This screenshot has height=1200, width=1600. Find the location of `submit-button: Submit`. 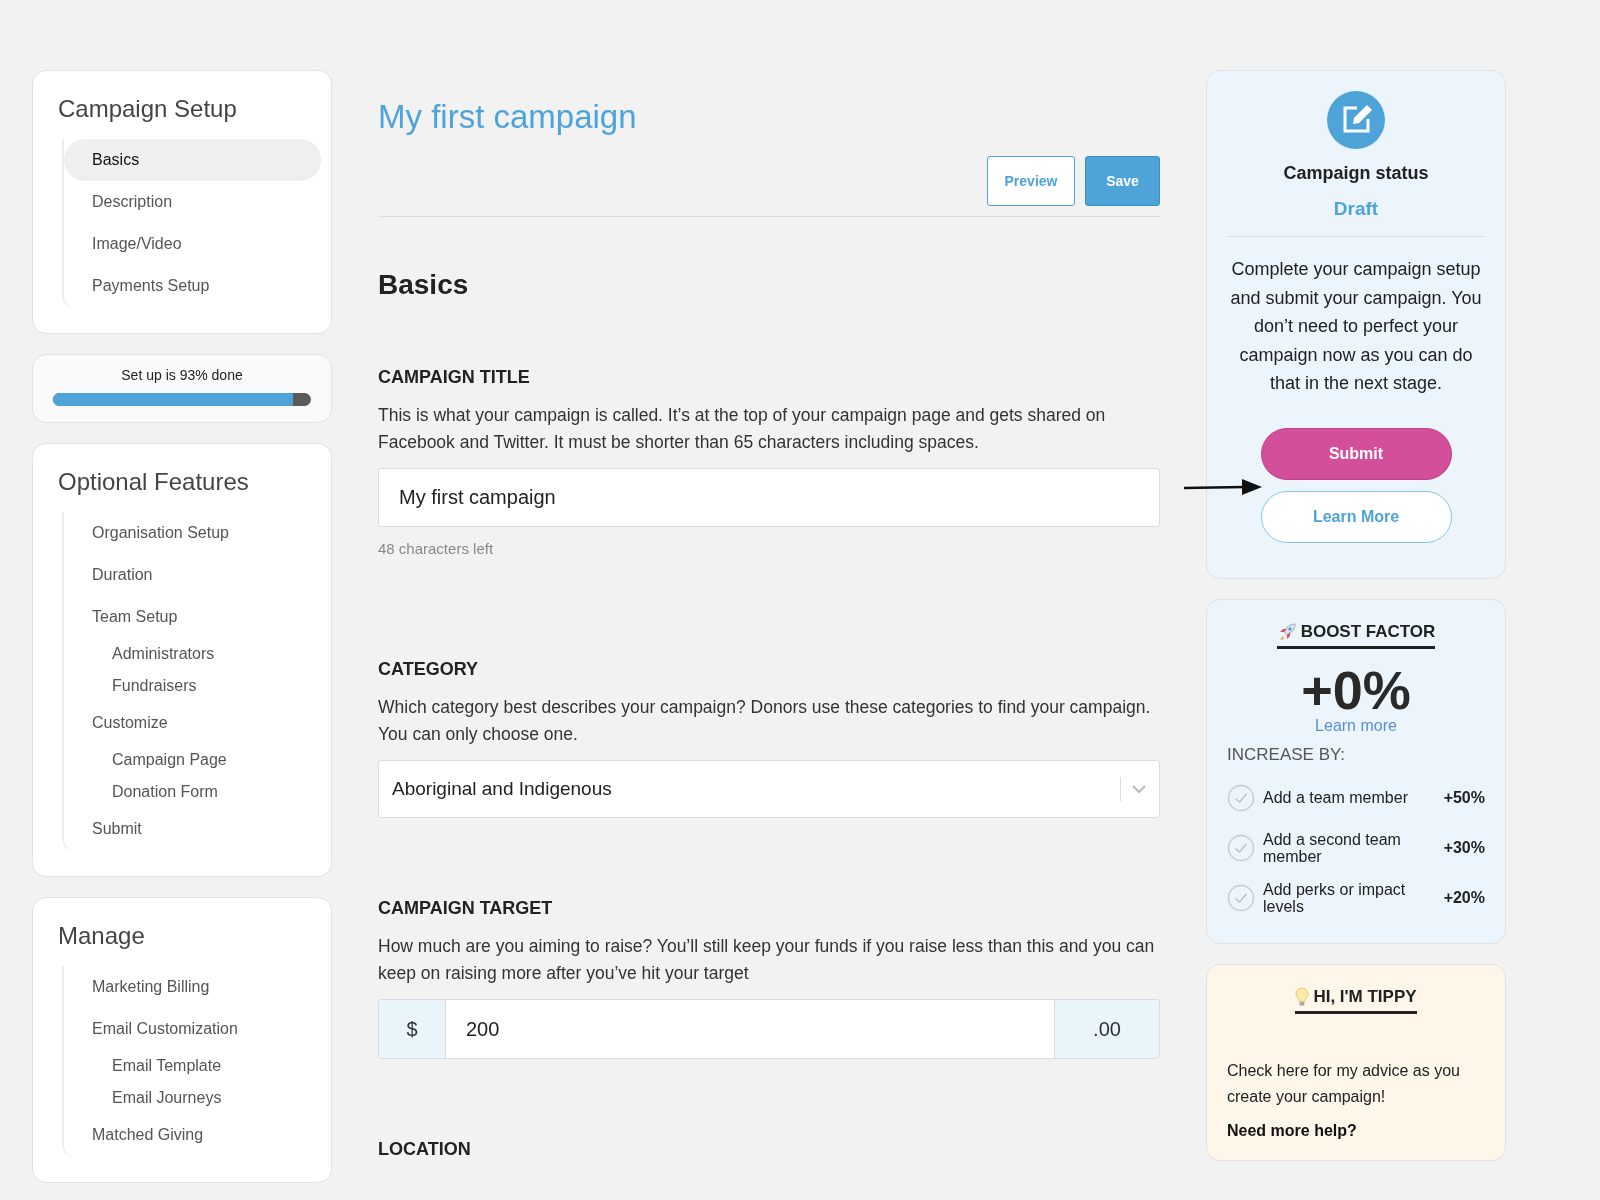

submit-button: Submit is located at coordinates (1356, 453).